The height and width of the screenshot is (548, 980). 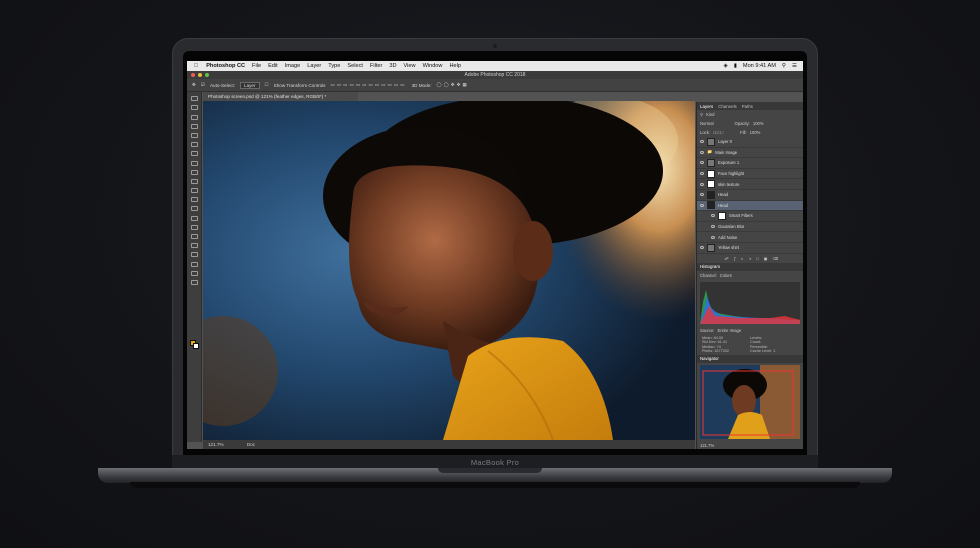 I want to click on menu-app-name: Photoshop CC, so click(x=225, y=66).